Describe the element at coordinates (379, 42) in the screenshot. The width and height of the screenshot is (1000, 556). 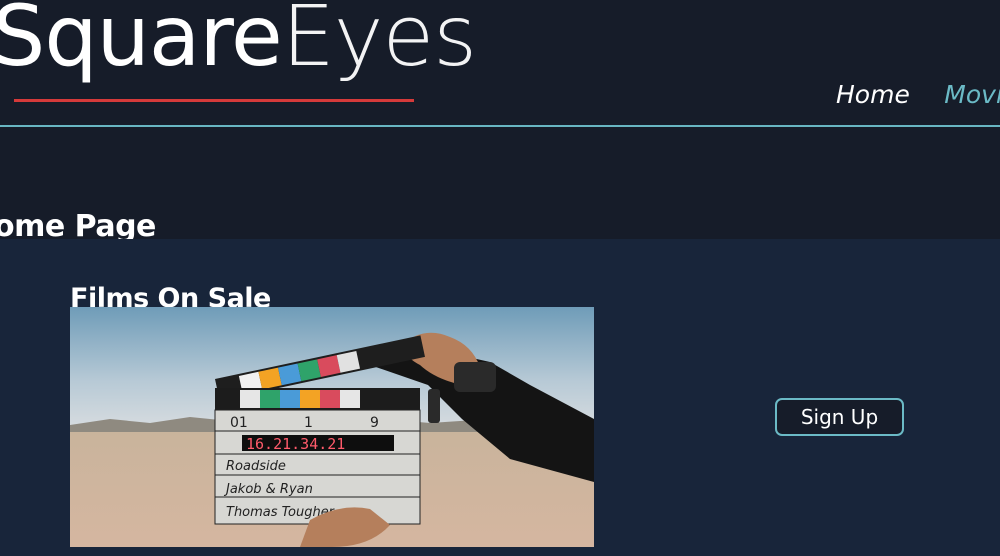
I see `logo-part-eyes: Eyes` at that location.